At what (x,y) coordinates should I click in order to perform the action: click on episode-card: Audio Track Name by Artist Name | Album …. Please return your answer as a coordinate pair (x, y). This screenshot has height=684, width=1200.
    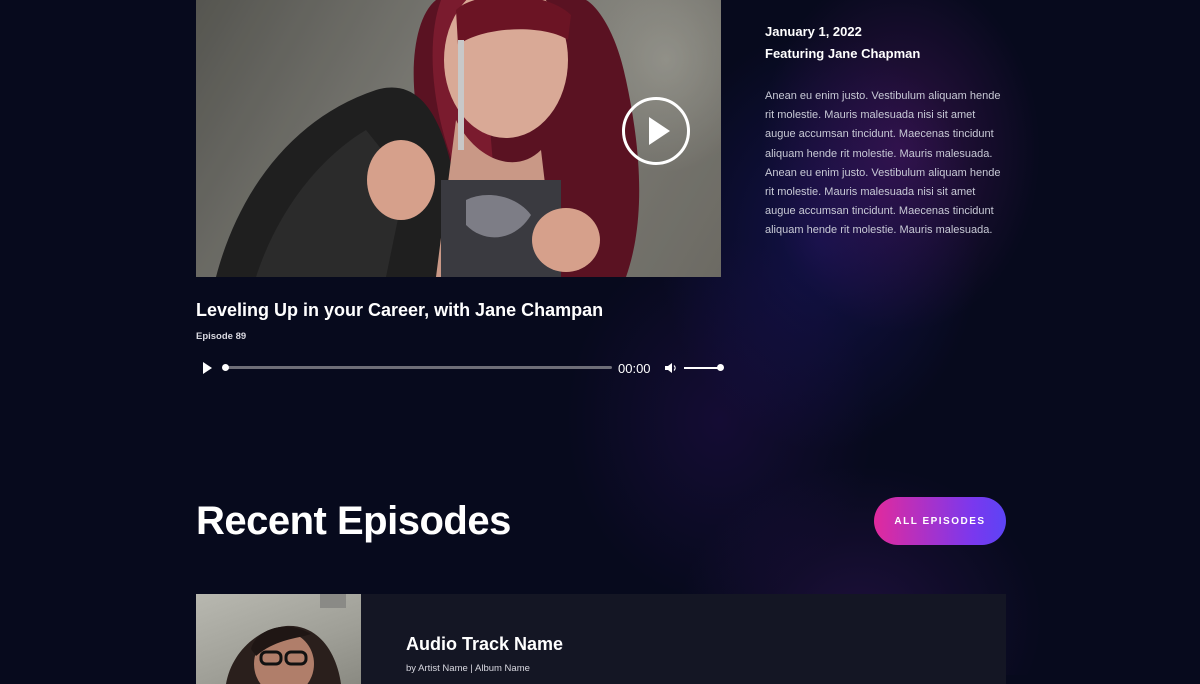
    Looking at the image, I should click on (601, 639).